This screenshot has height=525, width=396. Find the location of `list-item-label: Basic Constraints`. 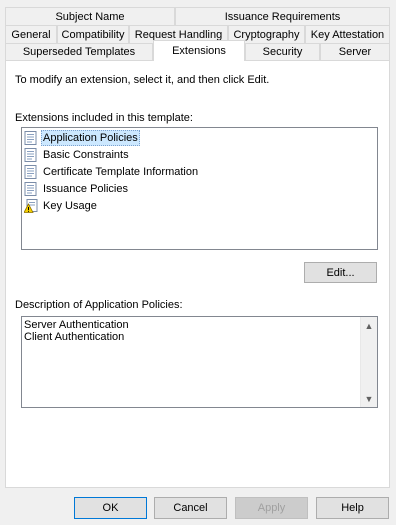

list-item-label: Basic Constraints is located at coordinates (86, 155).